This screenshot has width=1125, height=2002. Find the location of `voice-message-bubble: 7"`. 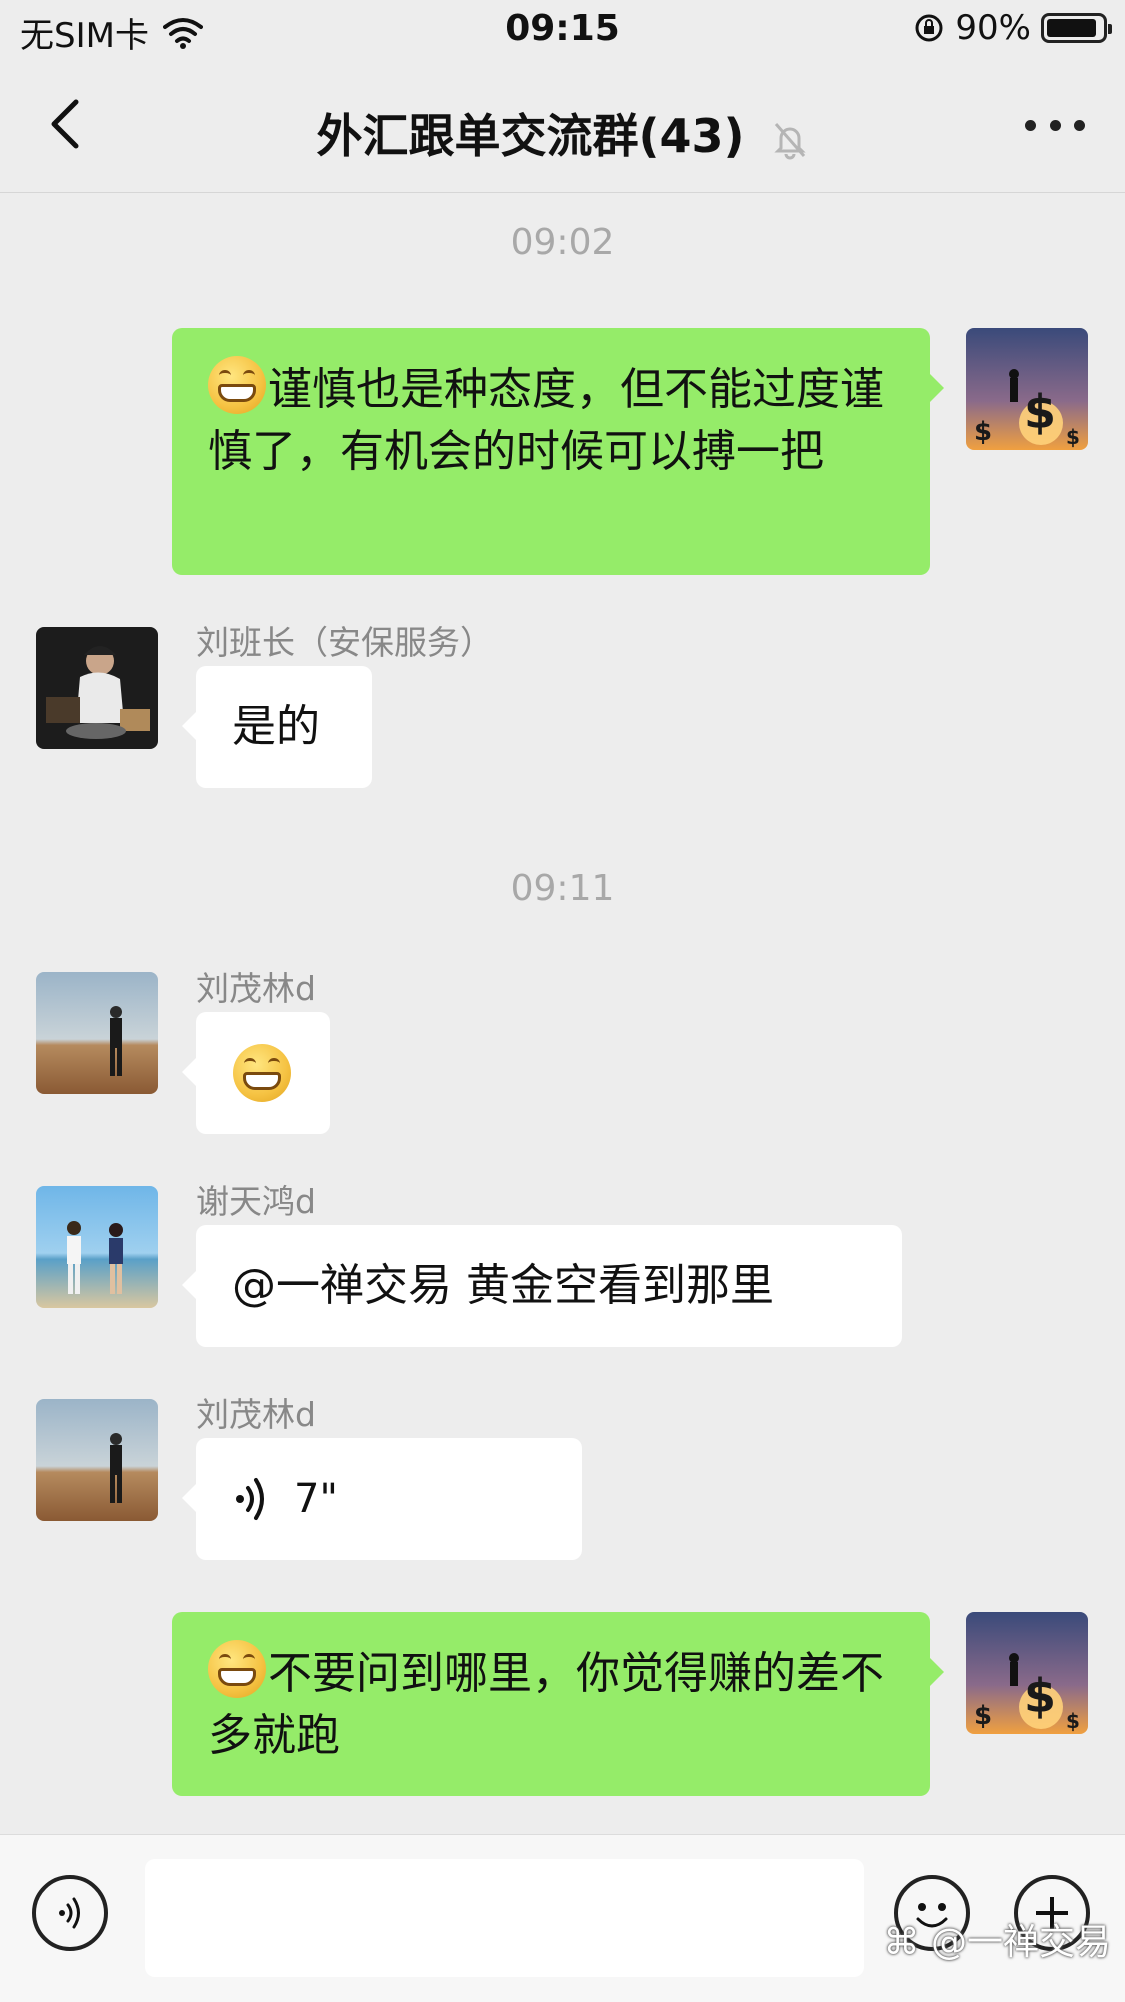

voice-message-bubble: 7" is located at coordinates (382, 1499).